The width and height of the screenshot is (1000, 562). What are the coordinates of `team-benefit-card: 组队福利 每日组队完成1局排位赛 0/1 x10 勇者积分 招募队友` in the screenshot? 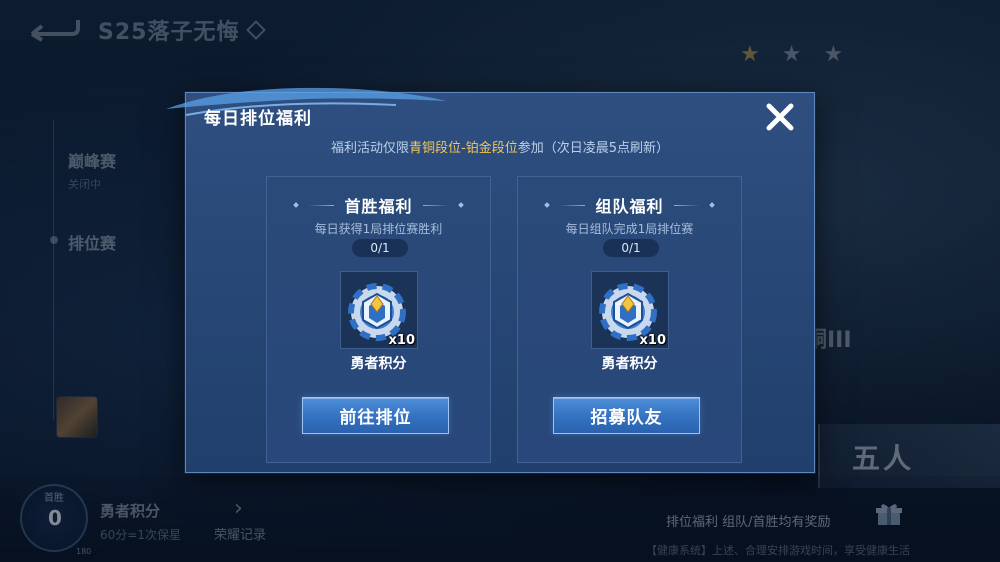 It's located at (629, 319).